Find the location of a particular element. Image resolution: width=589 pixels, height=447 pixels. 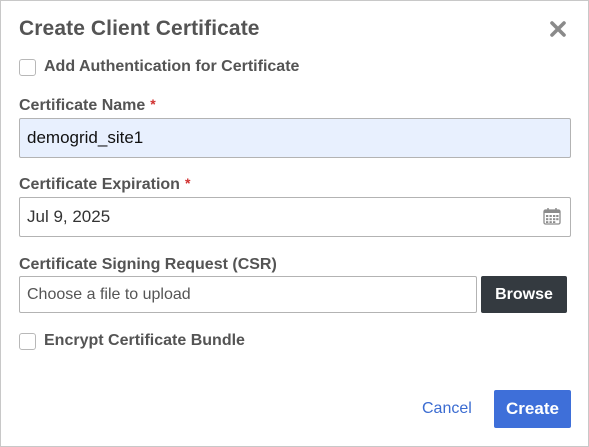

csr-label-row: Certificate Signing Request (CSR) is located at coordinates (148, 265).